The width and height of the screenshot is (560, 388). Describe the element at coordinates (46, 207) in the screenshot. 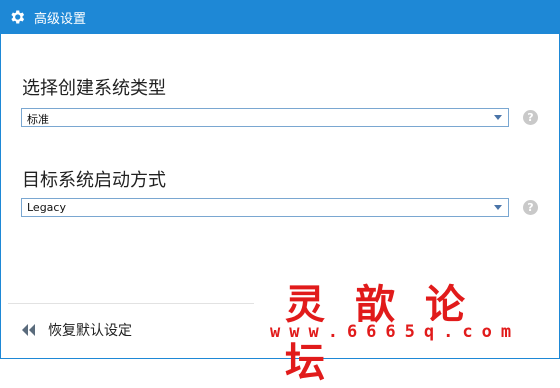

I see `boot-mode-value: Legacy` at that location.